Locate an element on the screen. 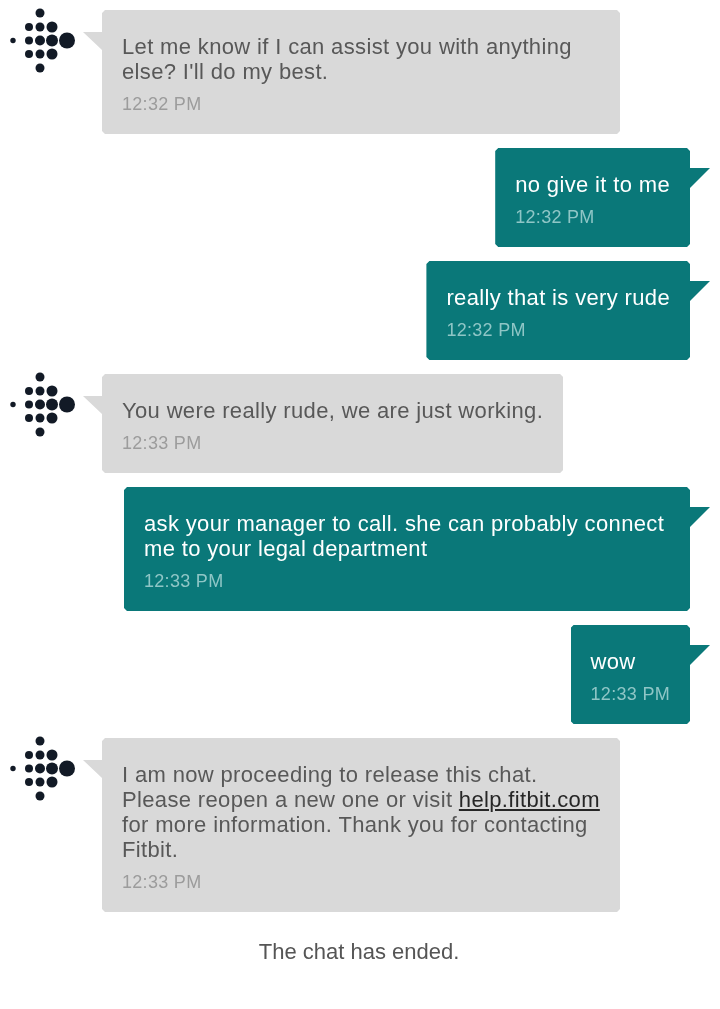  help-link: help.fitbit.com is located at coordinates (529, 799).